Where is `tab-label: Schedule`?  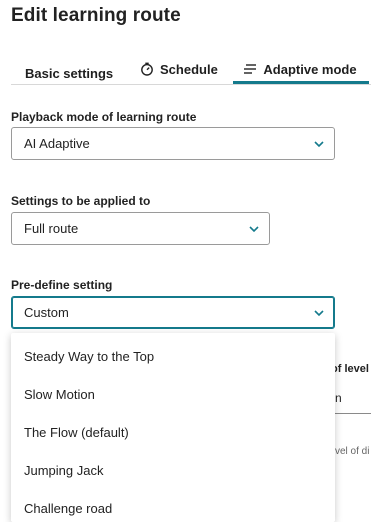 tab-label: Schedule is located at coordinates (189, 69).